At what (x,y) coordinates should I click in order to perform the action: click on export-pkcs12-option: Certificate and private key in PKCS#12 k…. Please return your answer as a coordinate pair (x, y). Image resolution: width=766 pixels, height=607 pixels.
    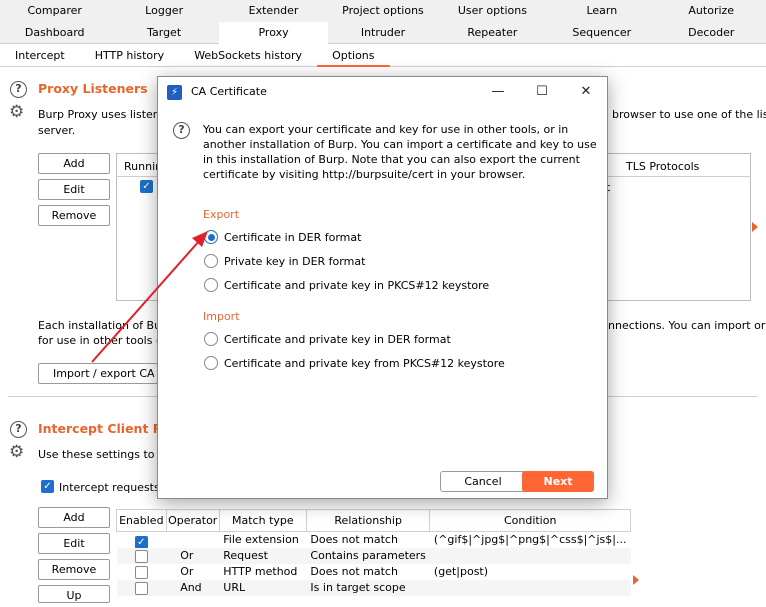
    Looking at the image, I should click on (346, 285).